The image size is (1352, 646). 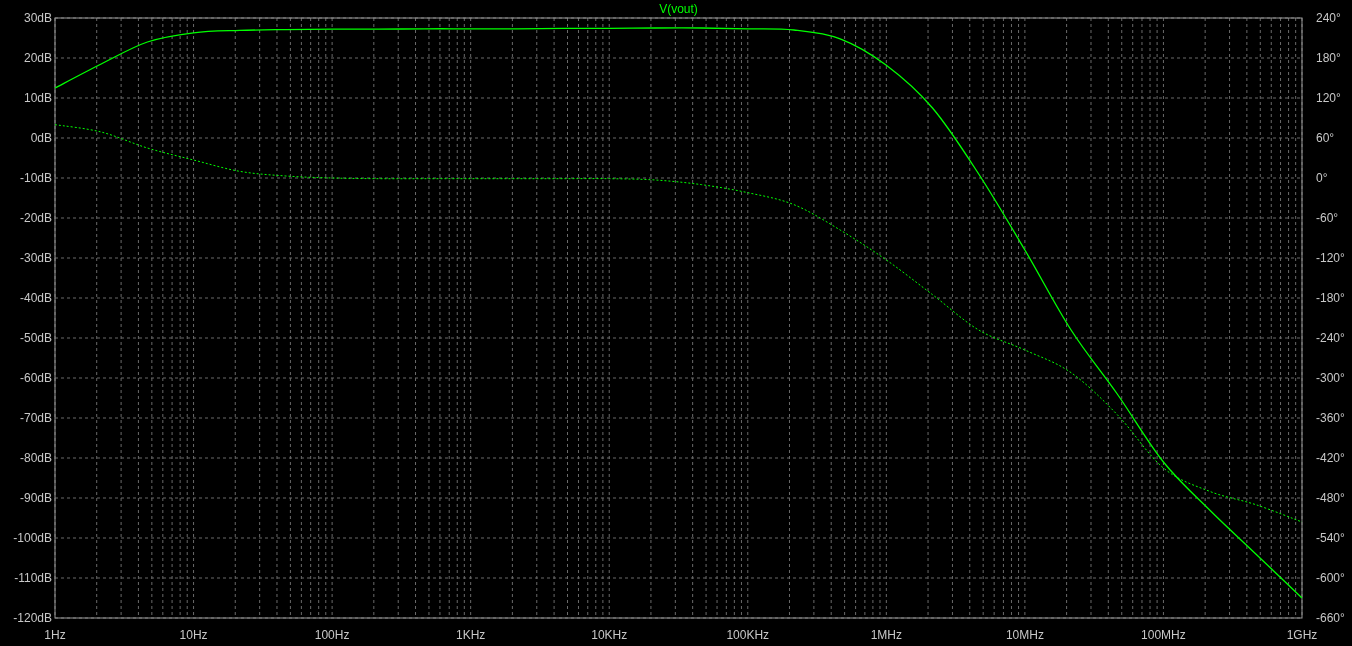 I want to click on axis-tick-label: -240°, so click(x=1330, y=338).